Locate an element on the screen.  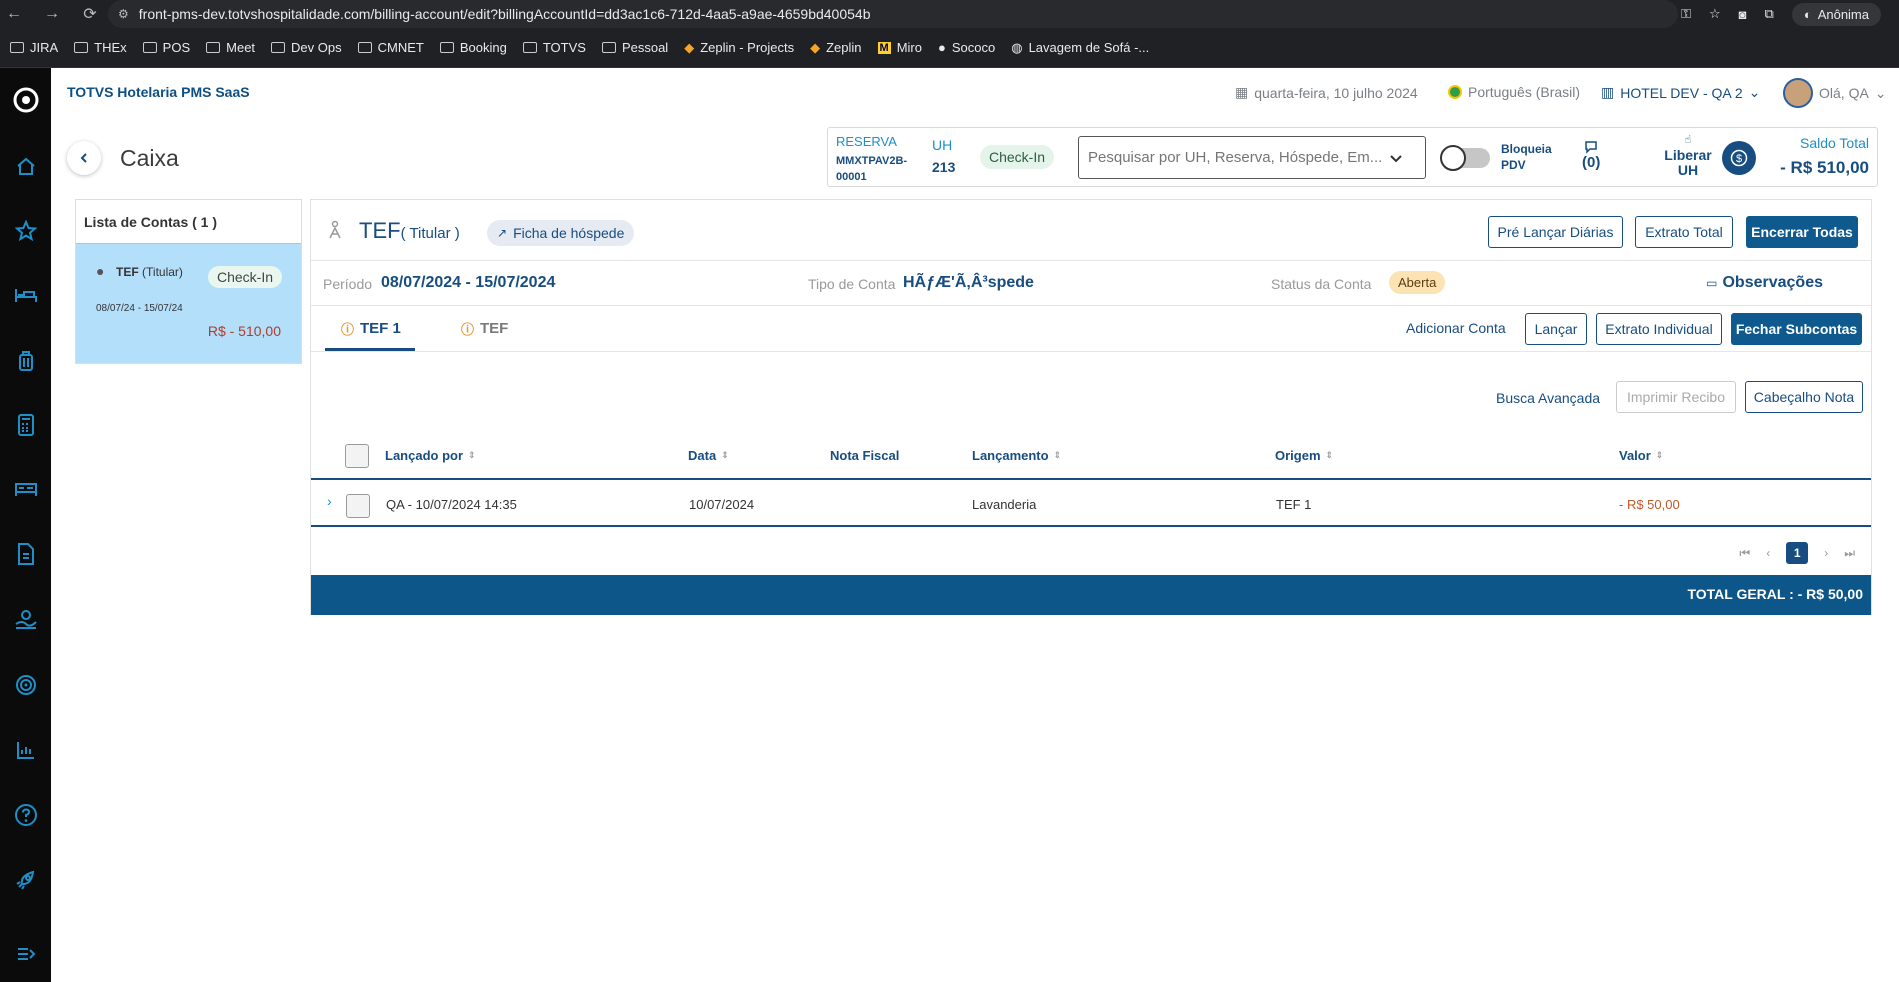
page-title: Caixa is located at coordinates (149, 158).